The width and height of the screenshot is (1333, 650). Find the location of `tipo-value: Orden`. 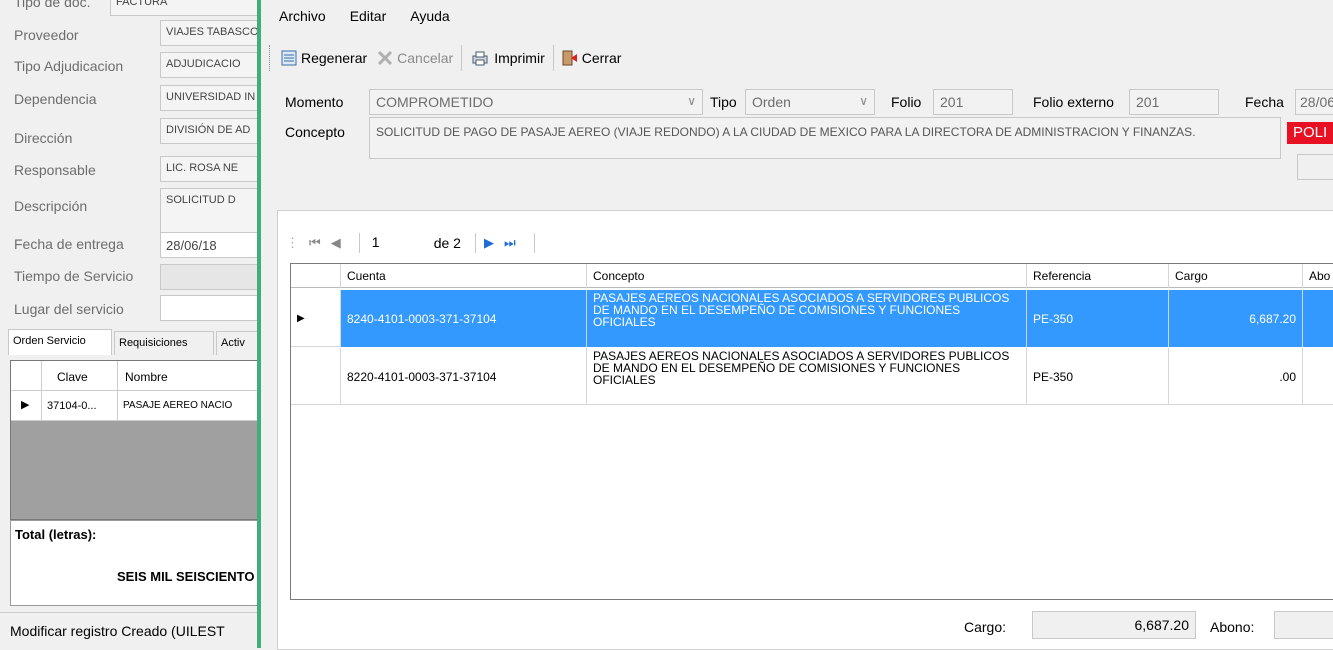

tipo-value: Orden is located at coordinates (771, 102).